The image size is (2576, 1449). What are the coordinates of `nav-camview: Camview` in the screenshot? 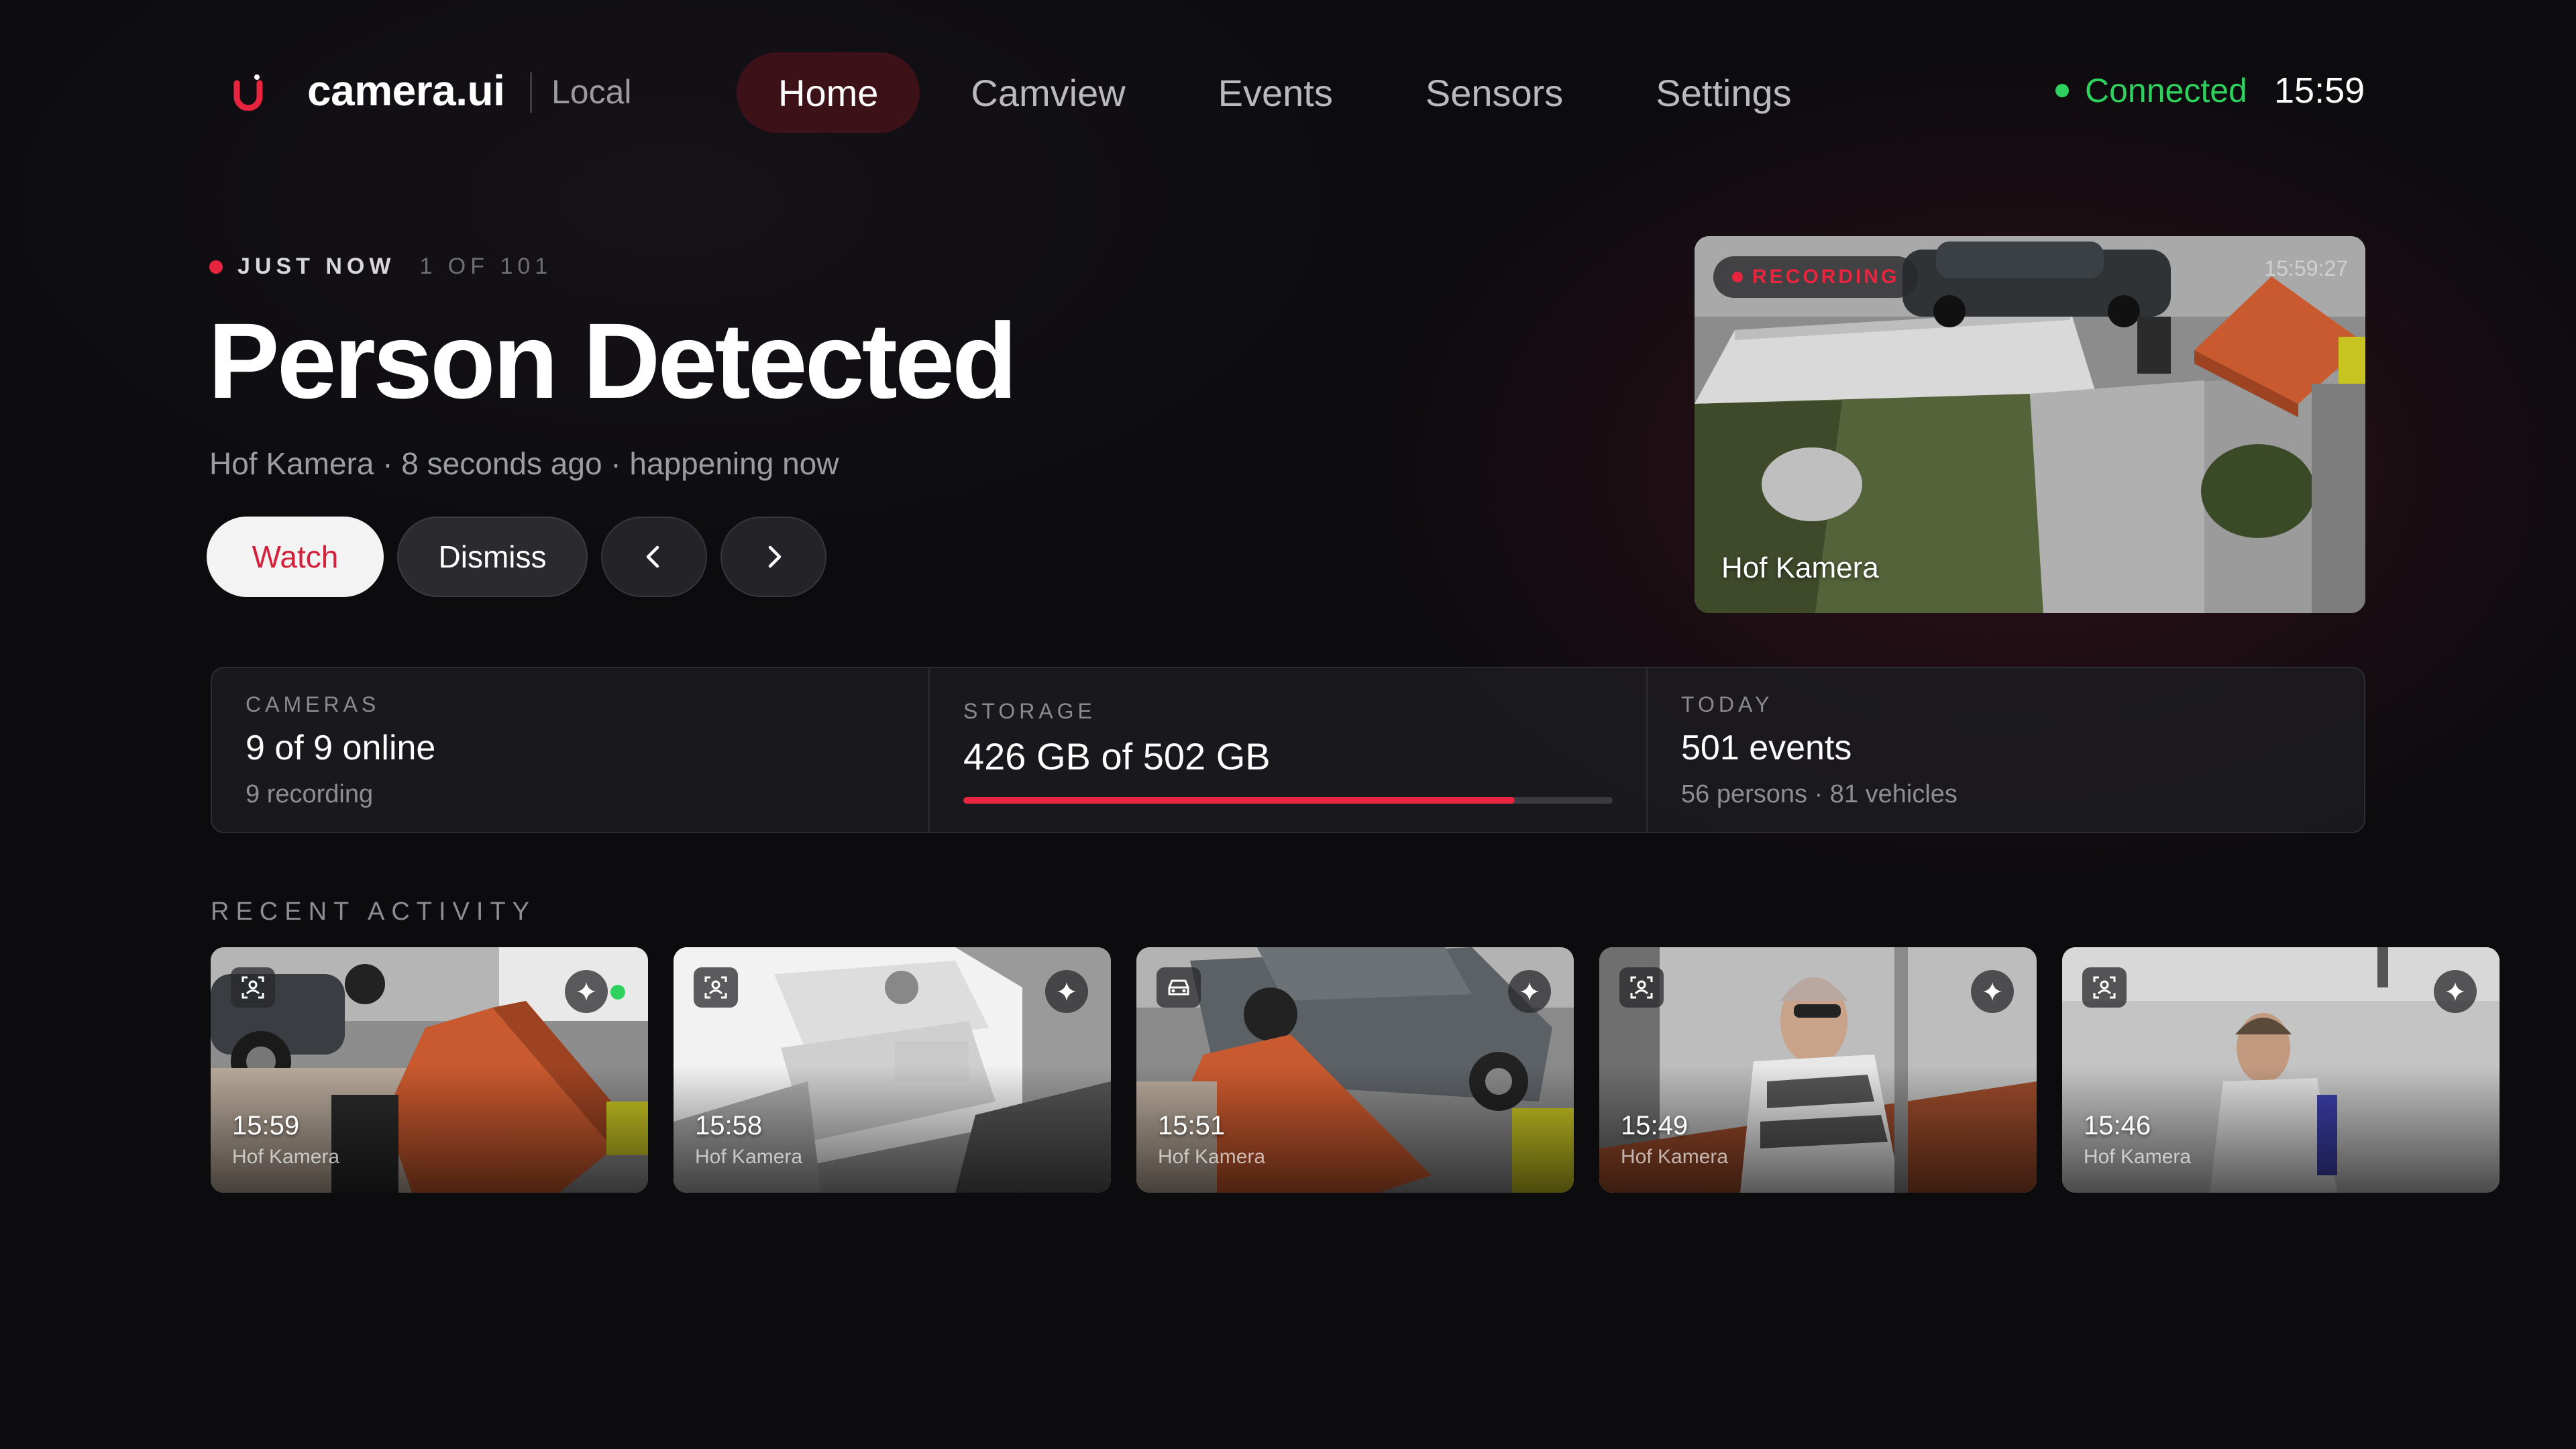 It's located at (1048, 92).